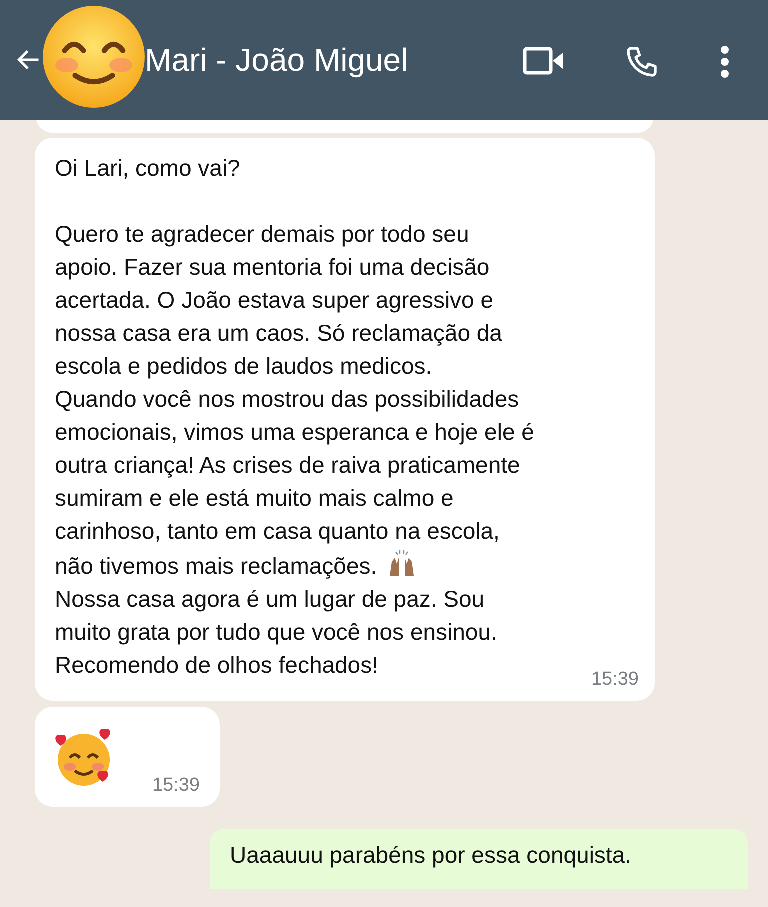 This screenshot has height=907, width=768. Describe the element at coordinates (544, 61) in the screenshot. I see `video-call-icon` at that location.